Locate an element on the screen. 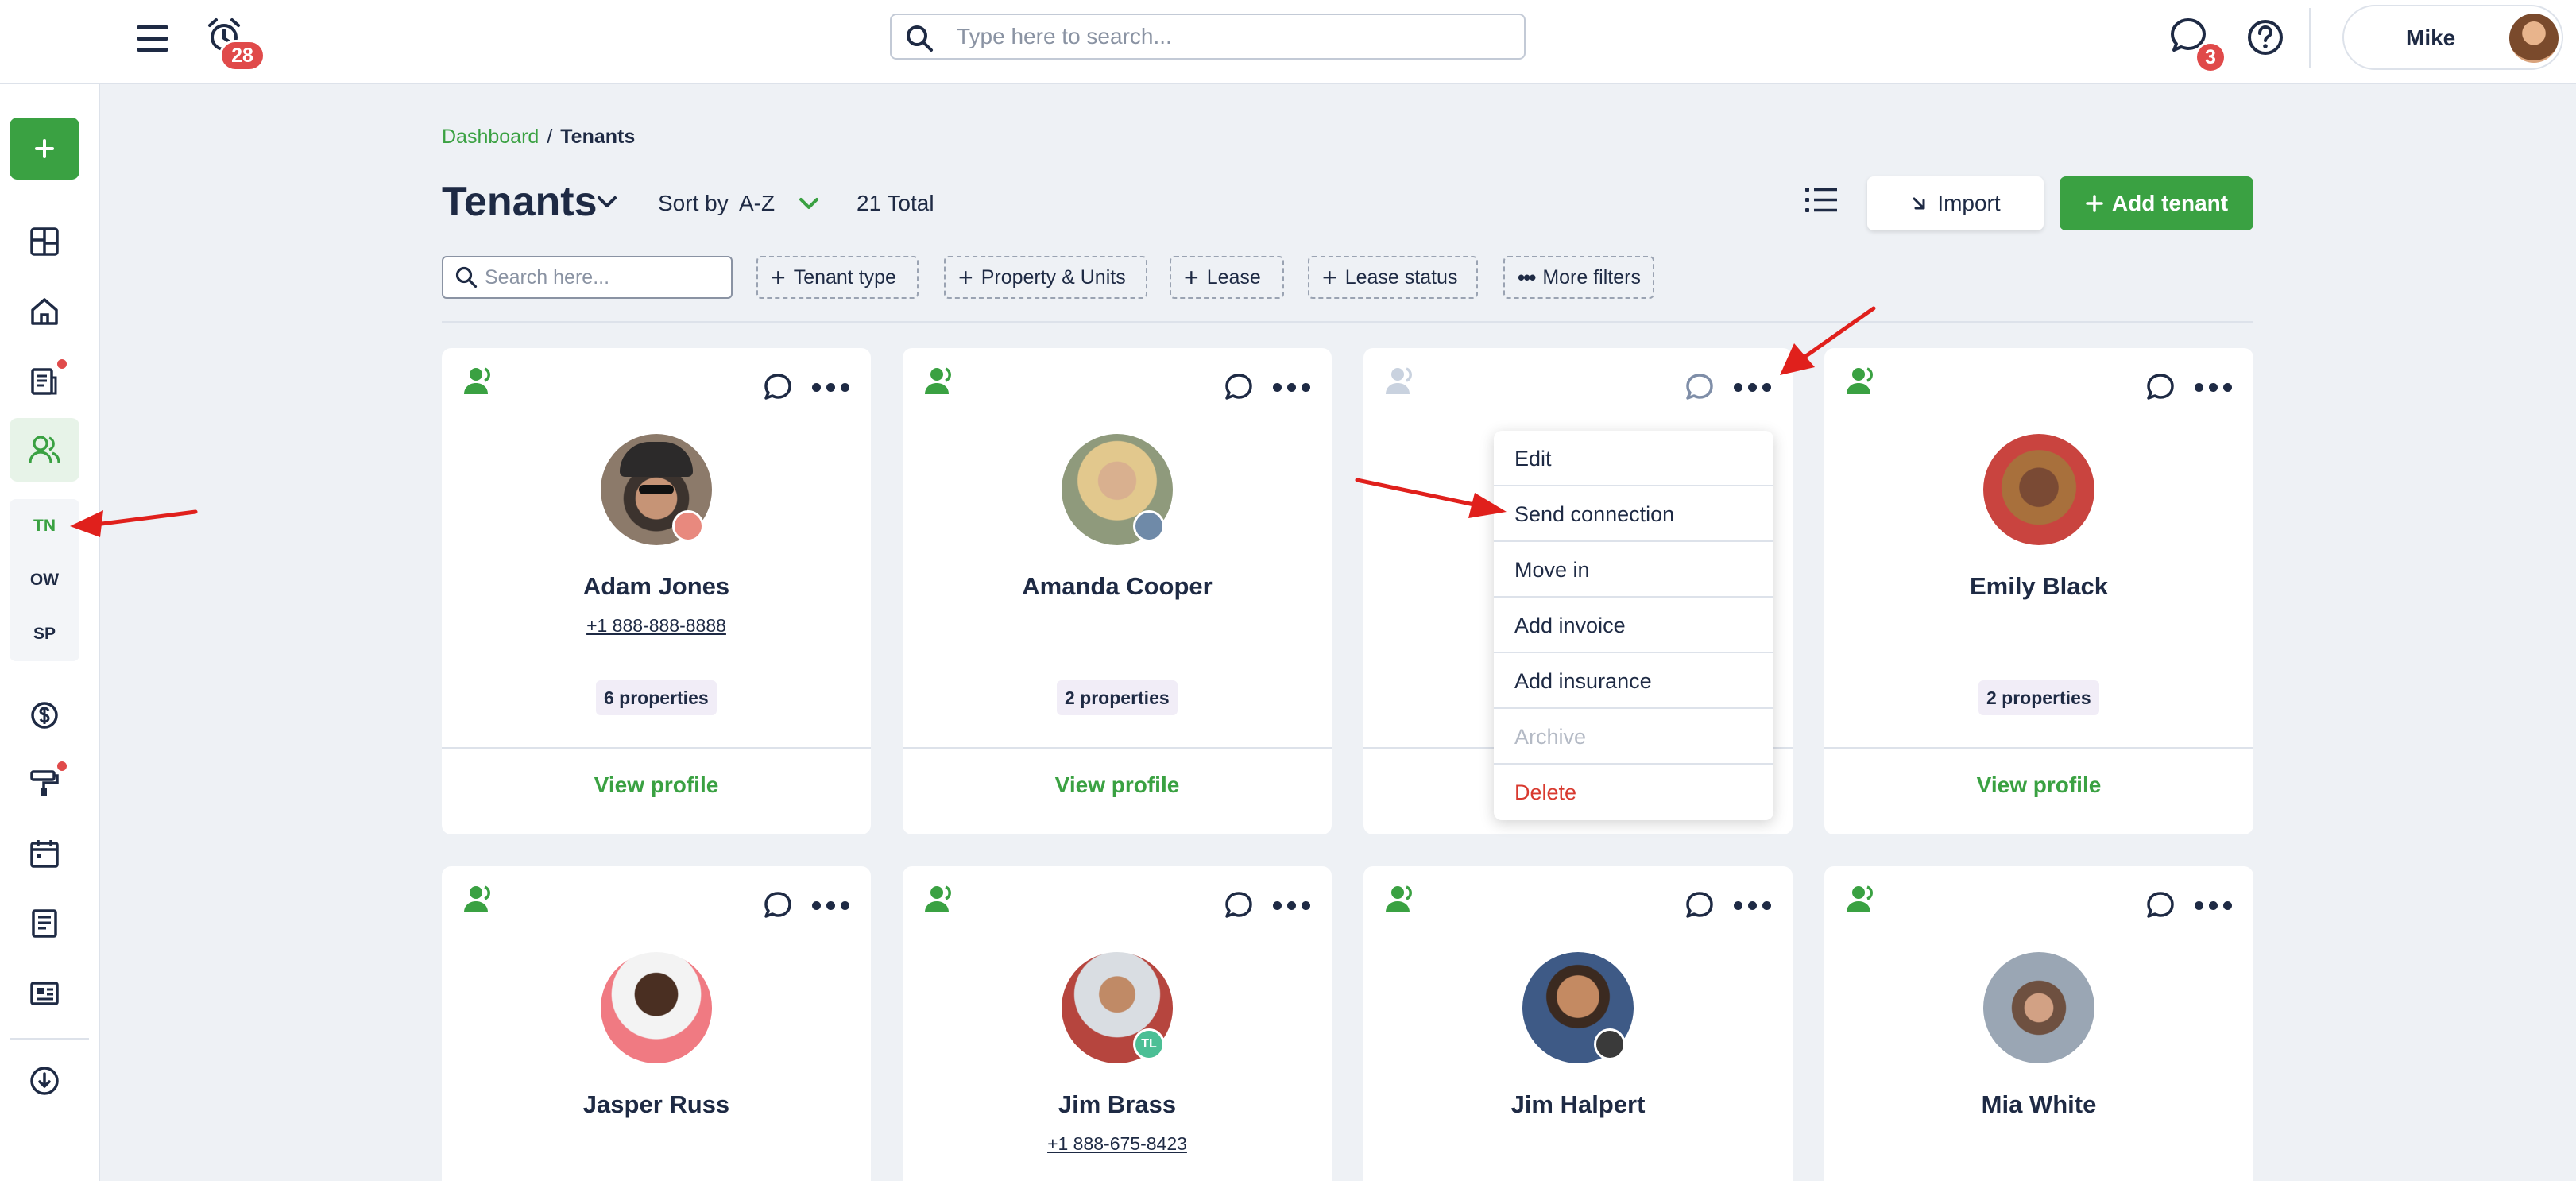 The height and width of the screenshot is (1181, 2576). filter-more: ••• More filters is located at coordinates (1578, 277).